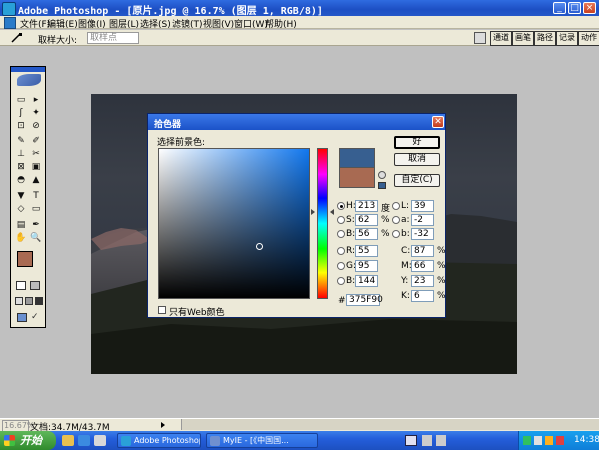  What do you see at coordinates (21, 126) in the screenshot?
I see `crop-tool-icon: ⊡` at bounding box center [21, 126].